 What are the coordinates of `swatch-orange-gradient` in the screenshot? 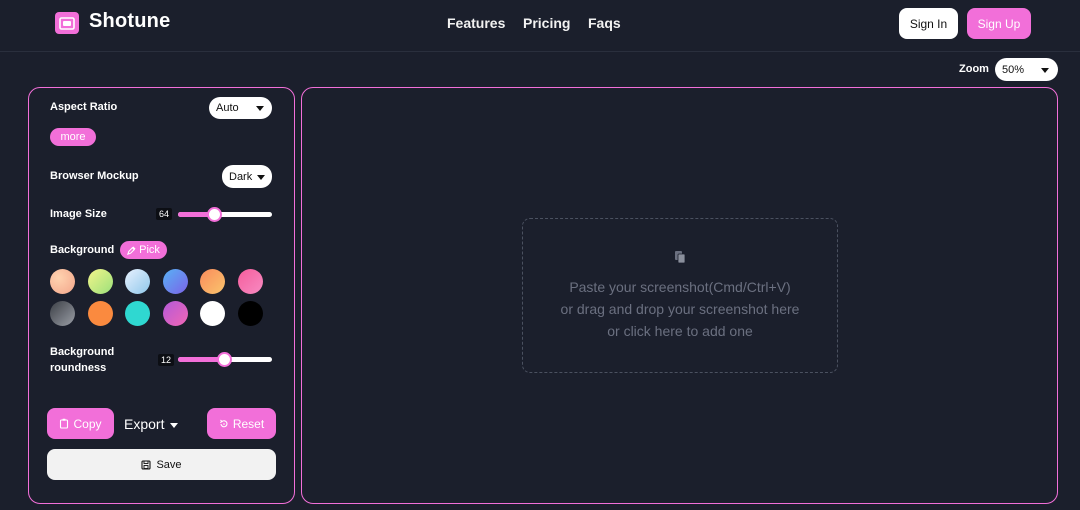 It's located at (212, 281).